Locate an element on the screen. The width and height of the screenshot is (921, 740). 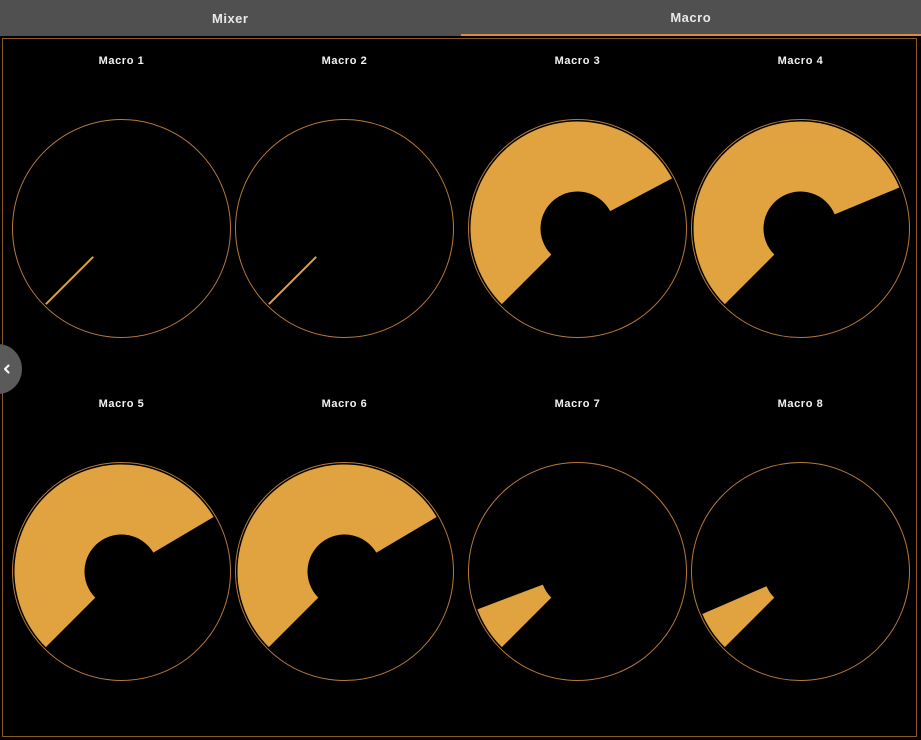
macro-knob-6: Macro 6 is located at coordinates (344, 534).